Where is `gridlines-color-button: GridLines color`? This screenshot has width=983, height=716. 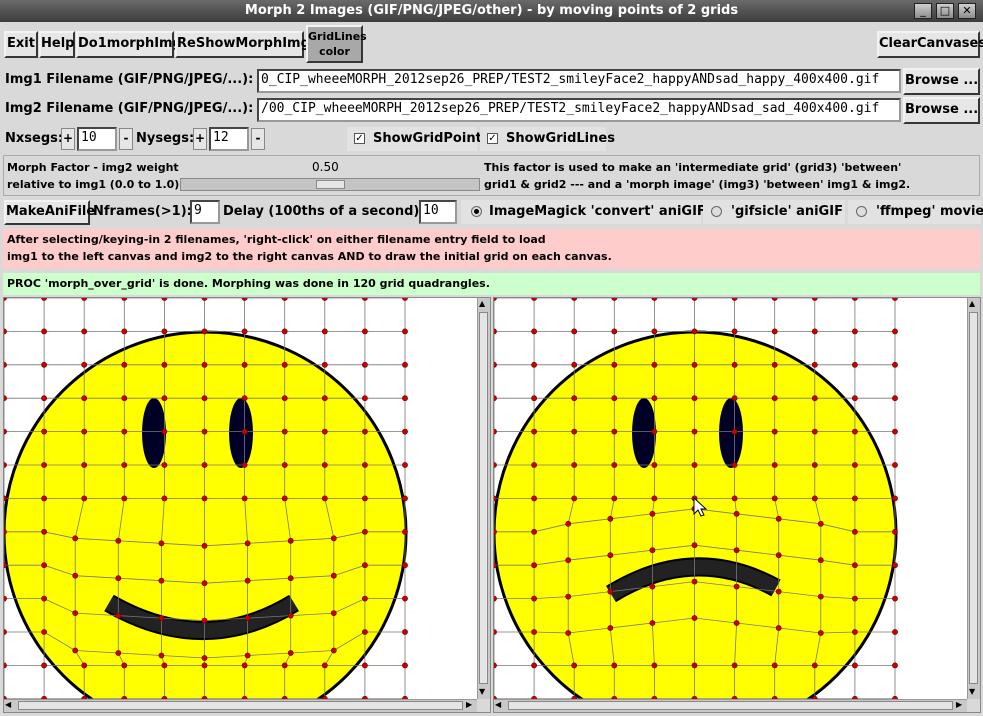
gridlines-color-button: GridLines color is located at coordinates (336, 44).